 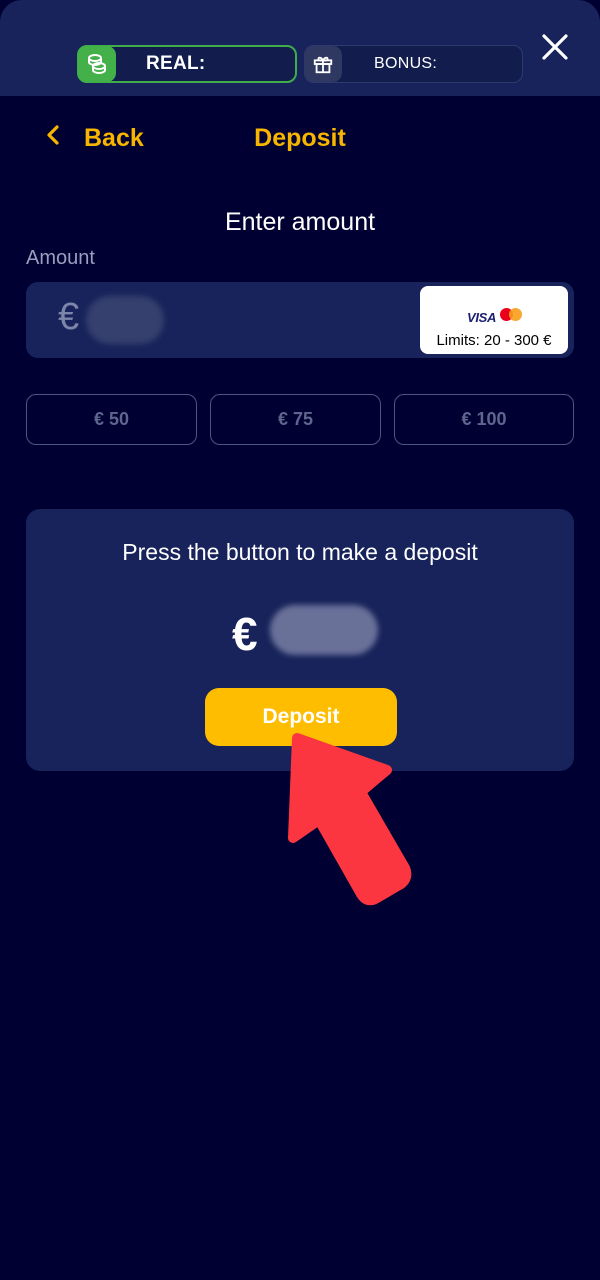 I want to click on quick-amount-75: € 75, so click(x=295, y=419).